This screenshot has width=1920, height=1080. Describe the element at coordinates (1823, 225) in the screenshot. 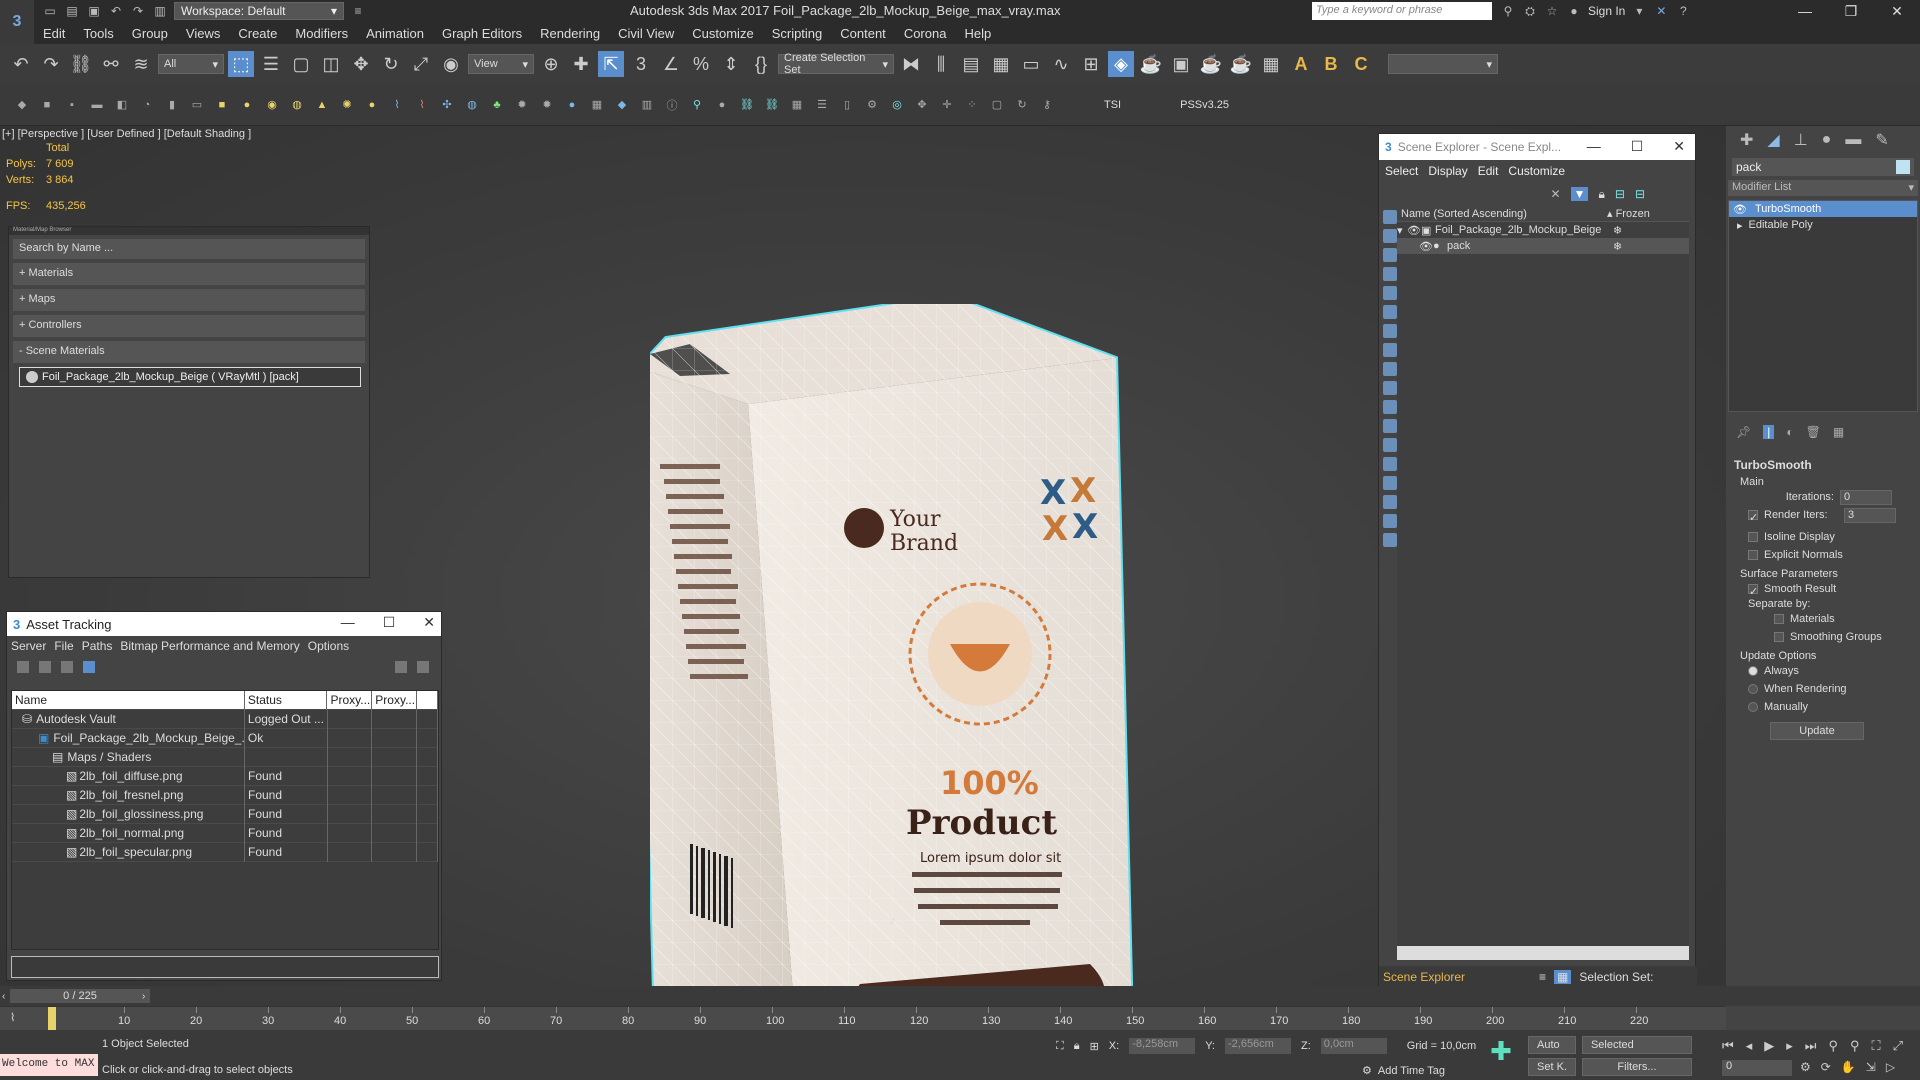

I see `stack-item-editable-poly: ▸ Editable Poly` at that location.